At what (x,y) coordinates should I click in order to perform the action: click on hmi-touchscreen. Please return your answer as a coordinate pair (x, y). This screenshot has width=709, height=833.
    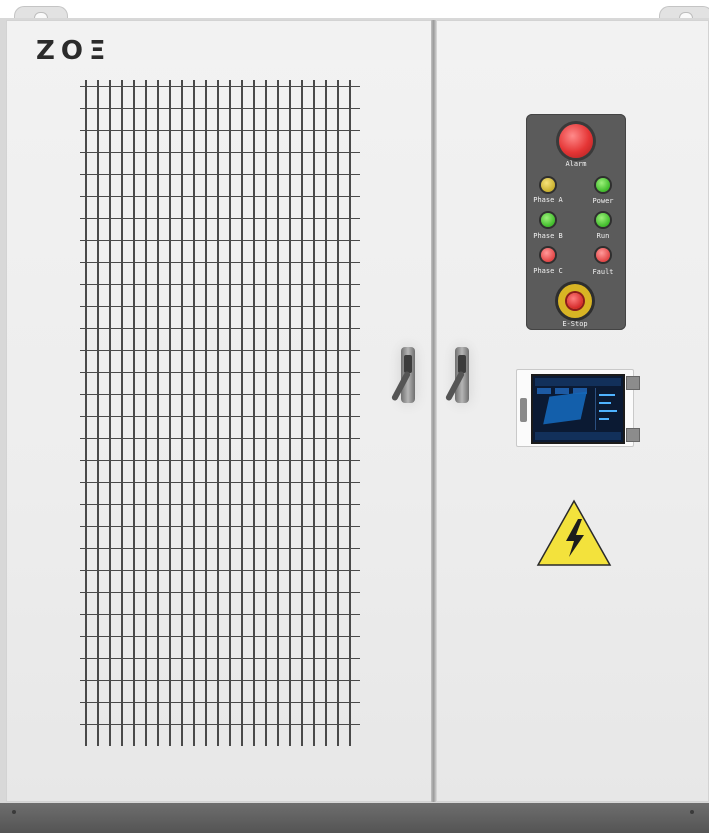
    Looking at the image, I should click on (578, 409).